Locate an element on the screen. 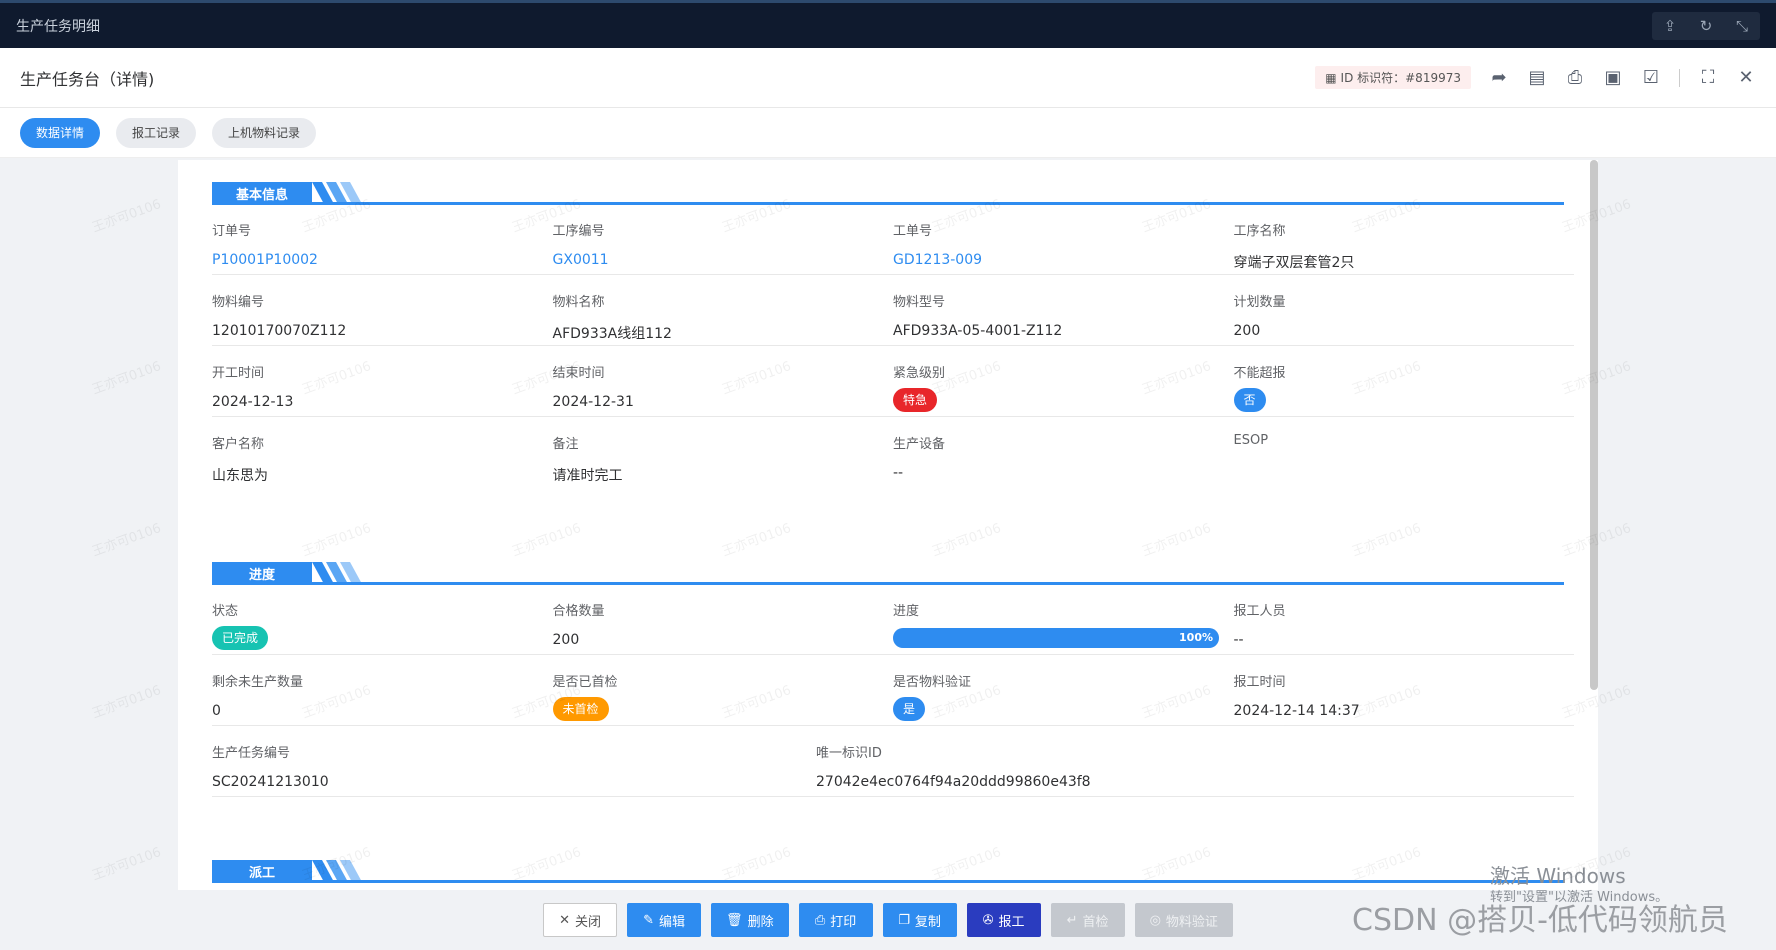  document-icon: ▤ is located at coordinates (1537, 77).